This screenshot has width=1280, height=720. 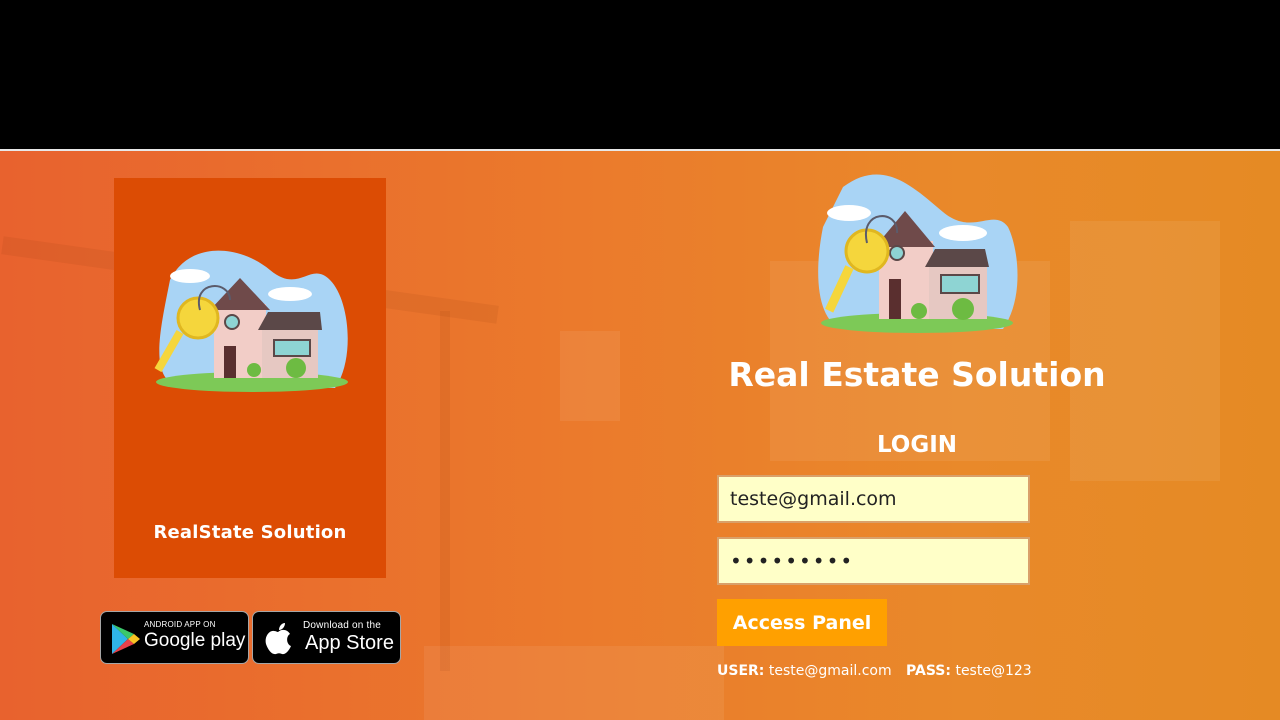 I want to click on access-panel-button: Access Panel, so click(x=802, y=622).